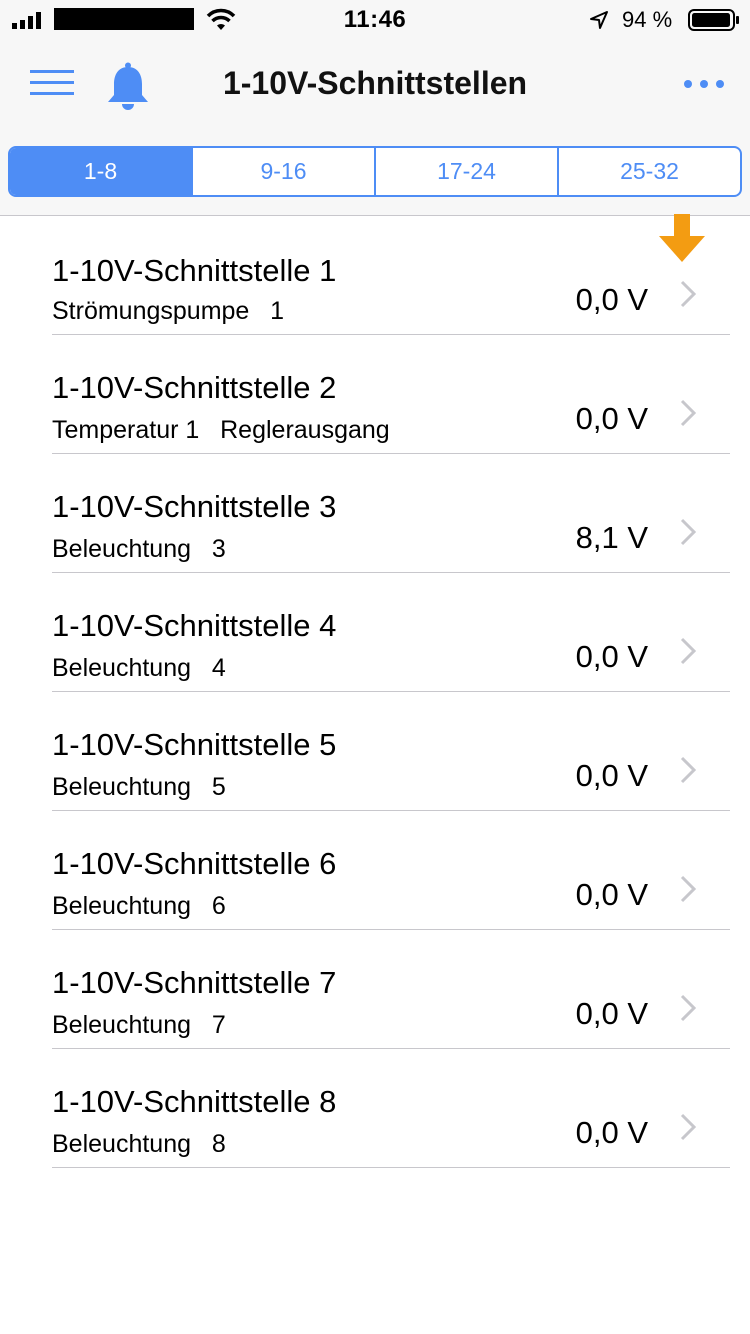 The height and width of the screenshot is (1334, 750). What do you see at coordinates (139, 906) in the screenshot?
I see `row-subtitle: Beleuchtung 6` at bounding box center [139, 906].